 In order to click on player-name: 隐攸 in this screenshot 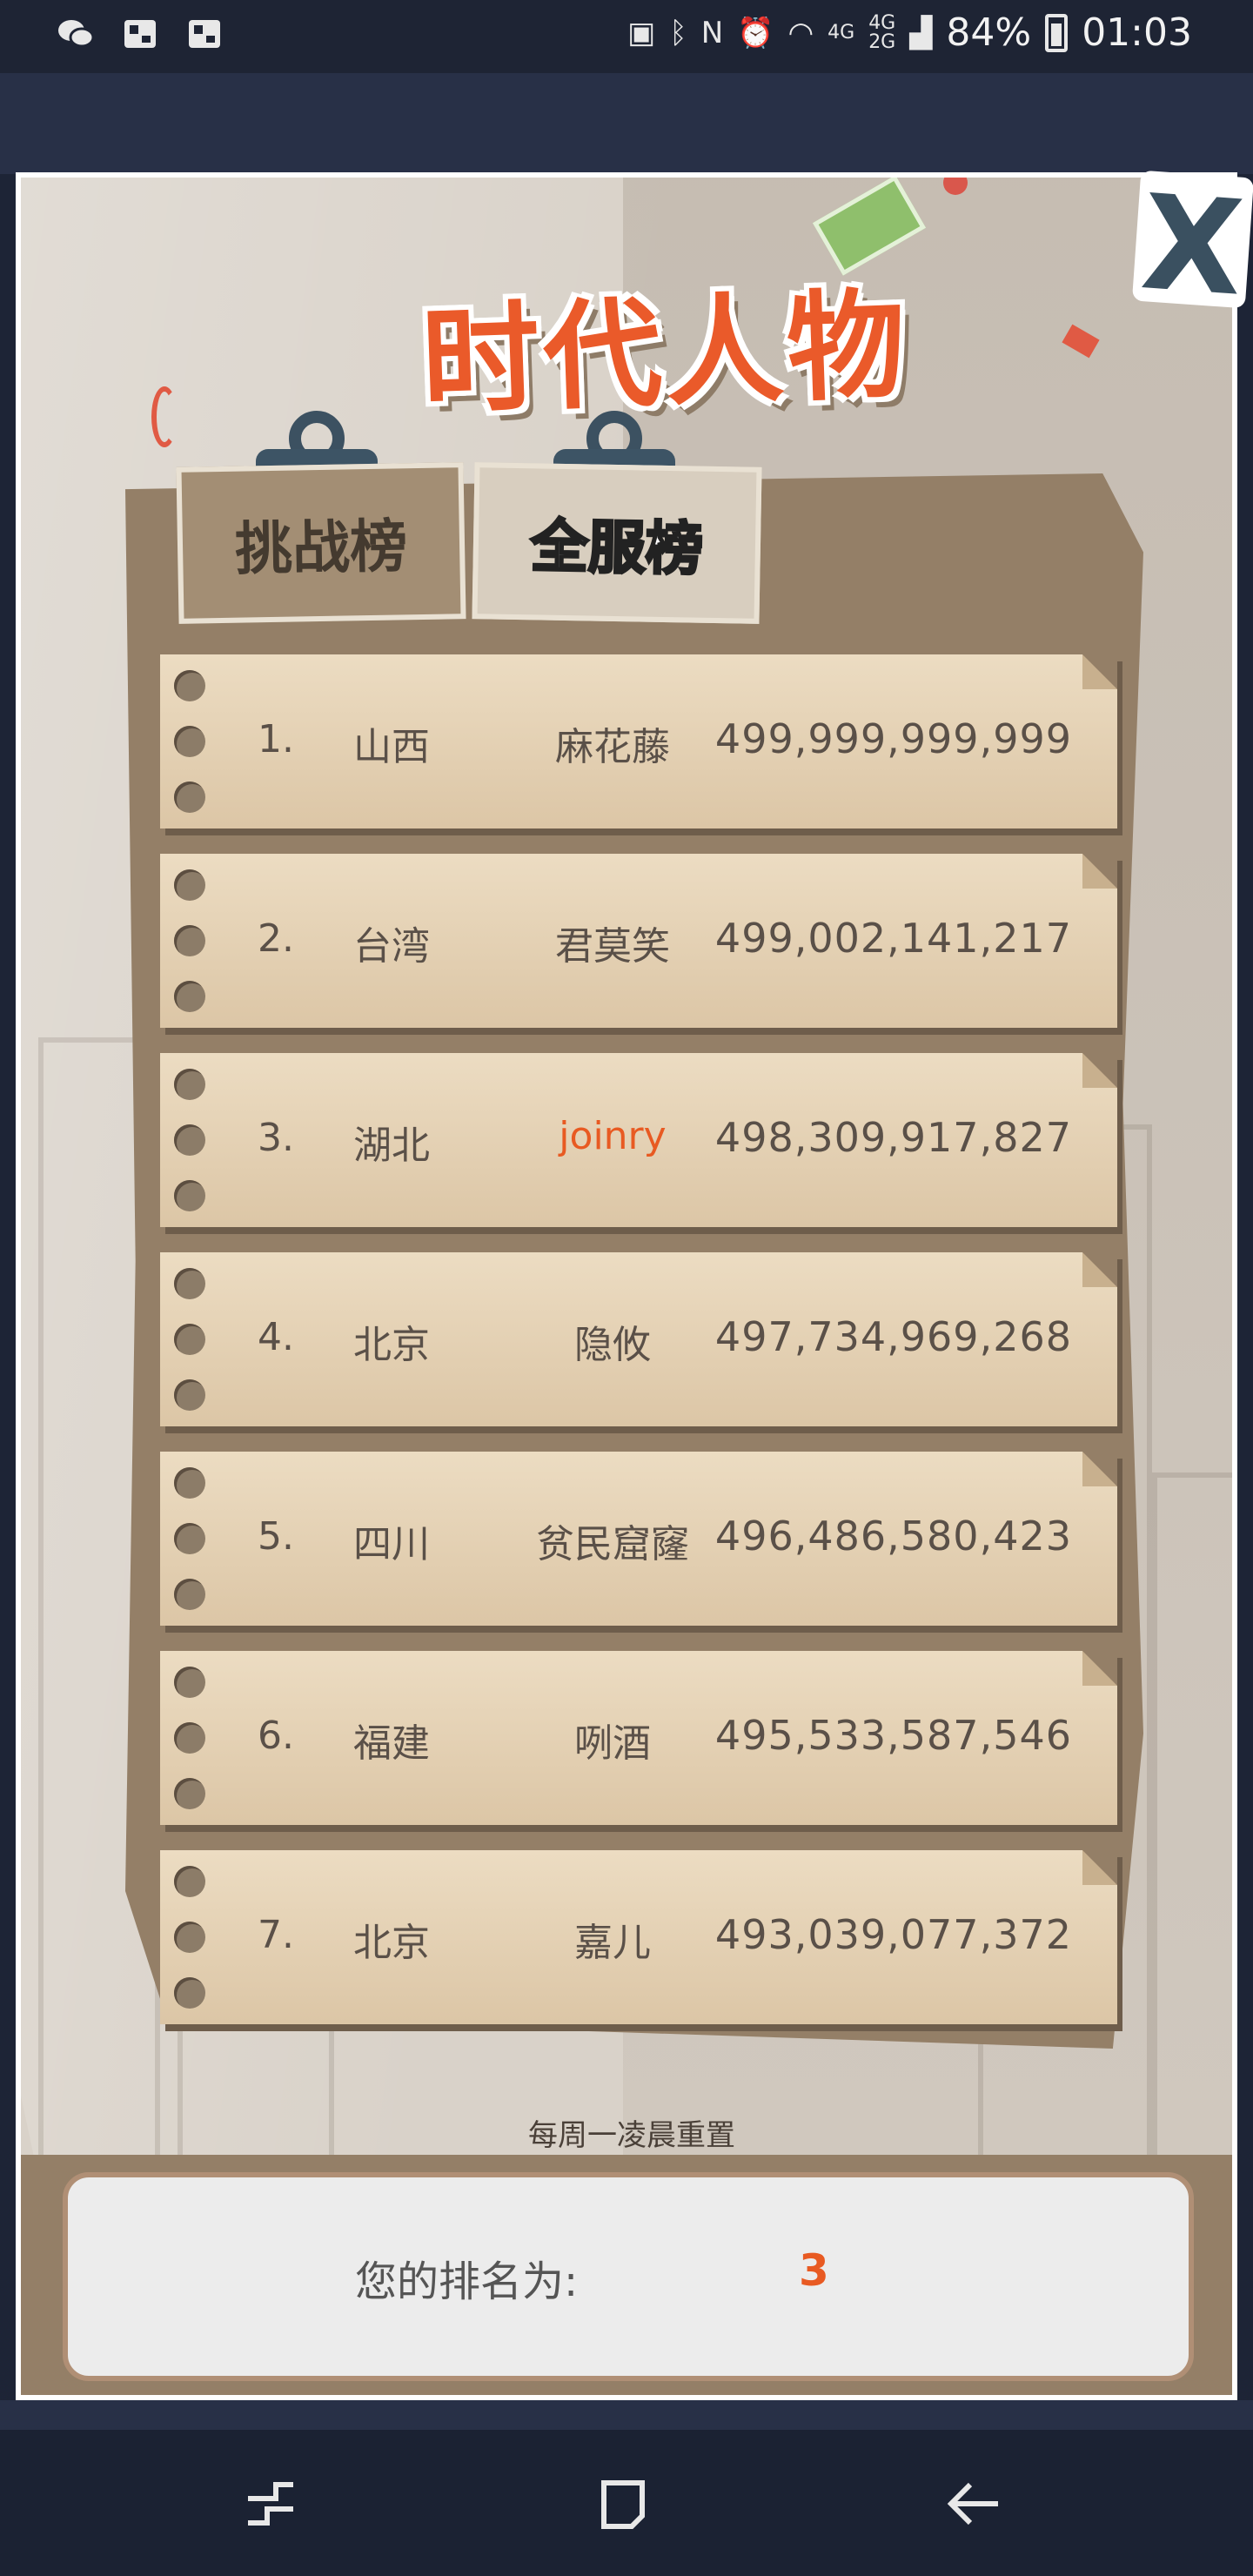, I will do `click(612, 1345)`.